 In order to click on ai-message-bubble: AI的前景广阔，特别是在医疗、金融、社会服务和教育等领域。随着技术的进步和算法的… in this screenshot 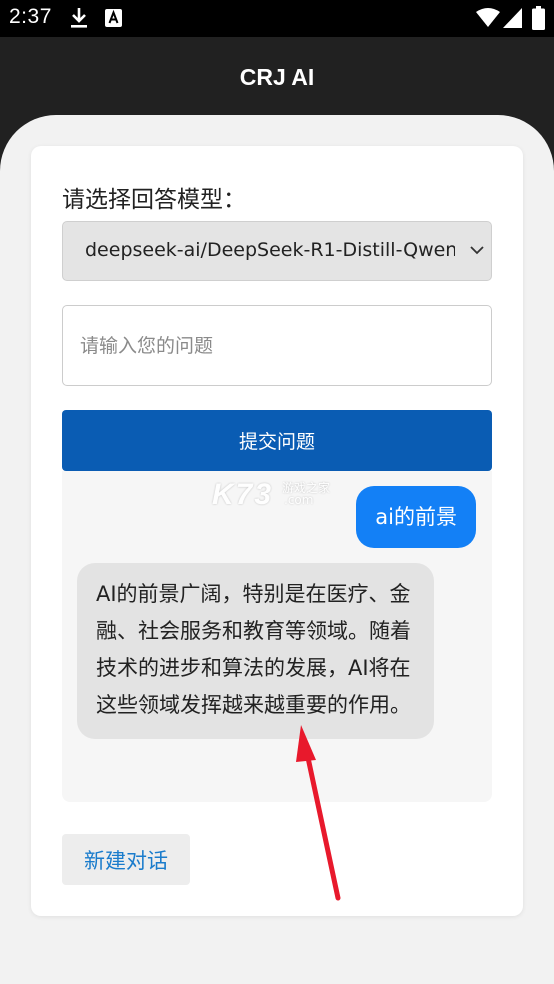, I will do `click(255, 651)`.